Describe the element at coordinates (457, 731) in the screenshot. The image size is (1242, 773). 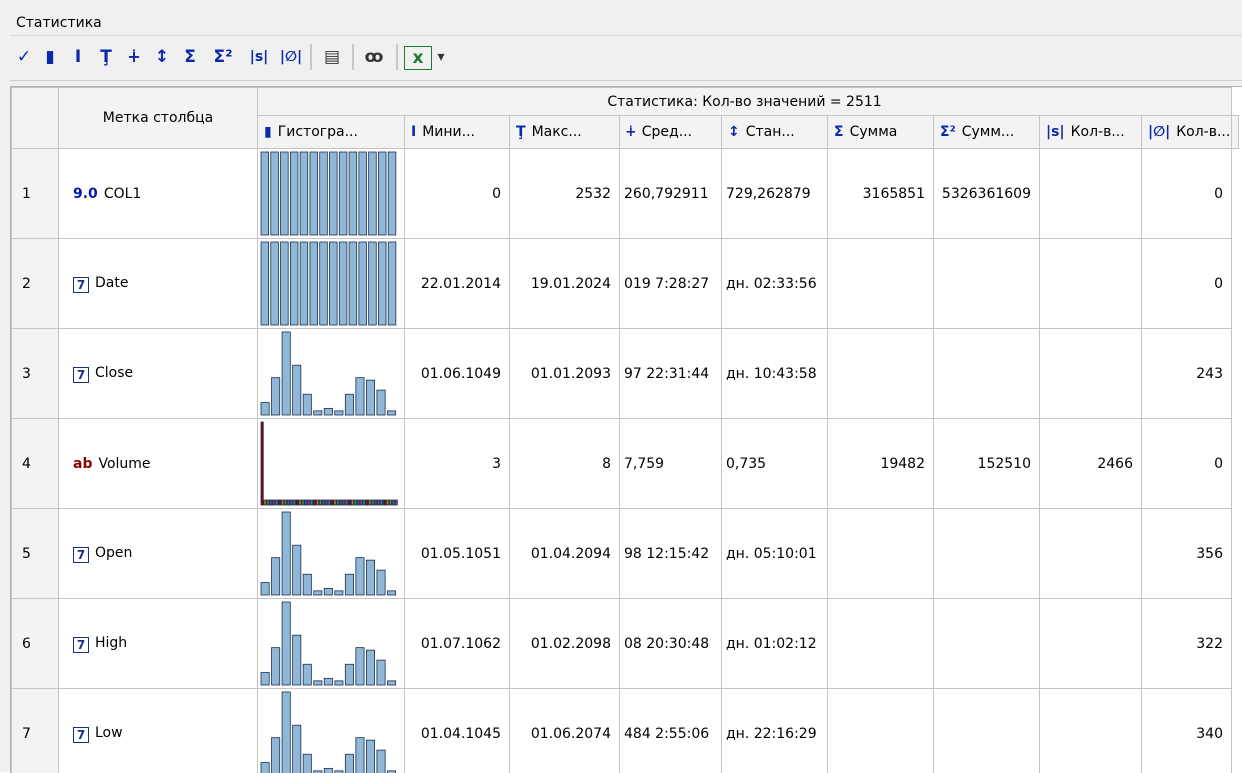
I see `min-cell: 01.04.1045` at that location.